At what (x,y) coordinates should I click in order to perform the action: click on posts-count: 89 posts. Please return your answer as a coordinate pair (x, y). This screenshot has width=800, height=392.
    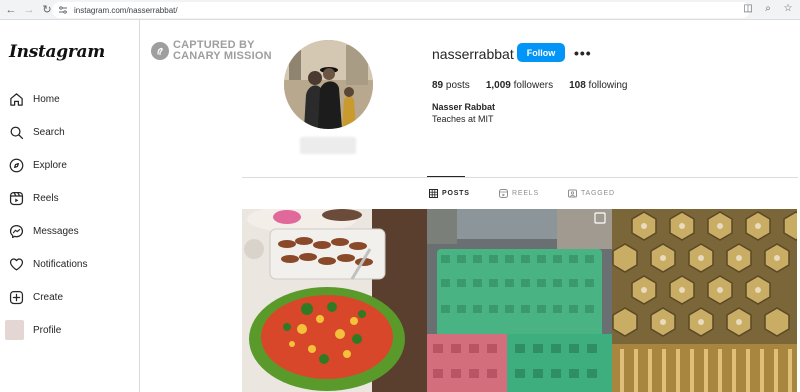
    Looking at the image, I should click on (451, 85).